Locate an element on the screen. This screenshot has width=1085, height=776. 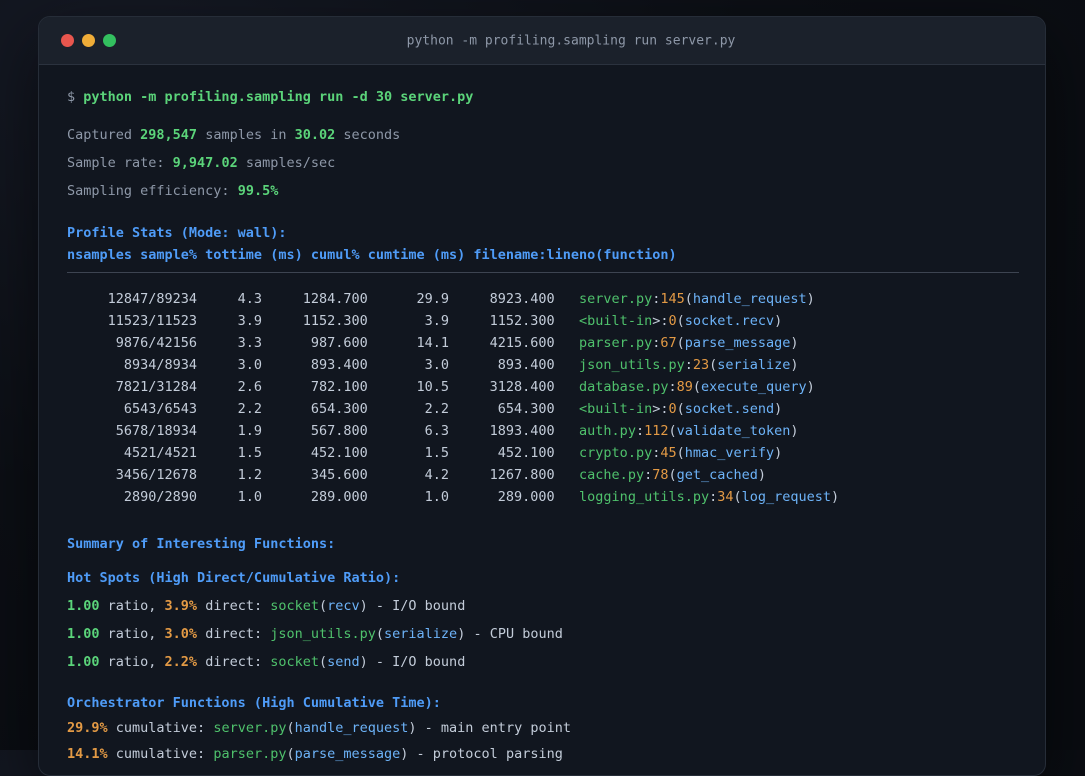
profile-stats-heading: Profile Stats (Mode: wall): is located at coordinates (543, 233).